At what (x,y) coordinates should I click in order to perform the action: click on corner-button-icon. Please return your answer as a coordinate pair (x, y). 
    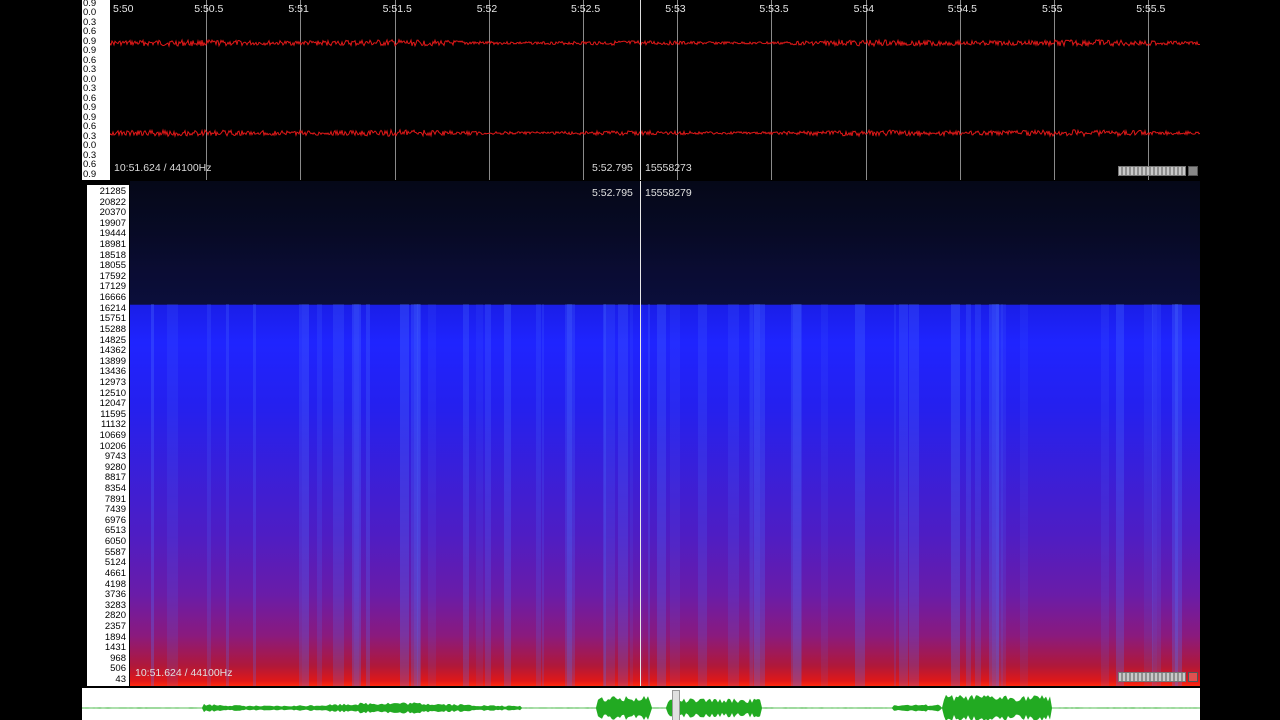
    Looking at the image, I should click on (1193, 171).